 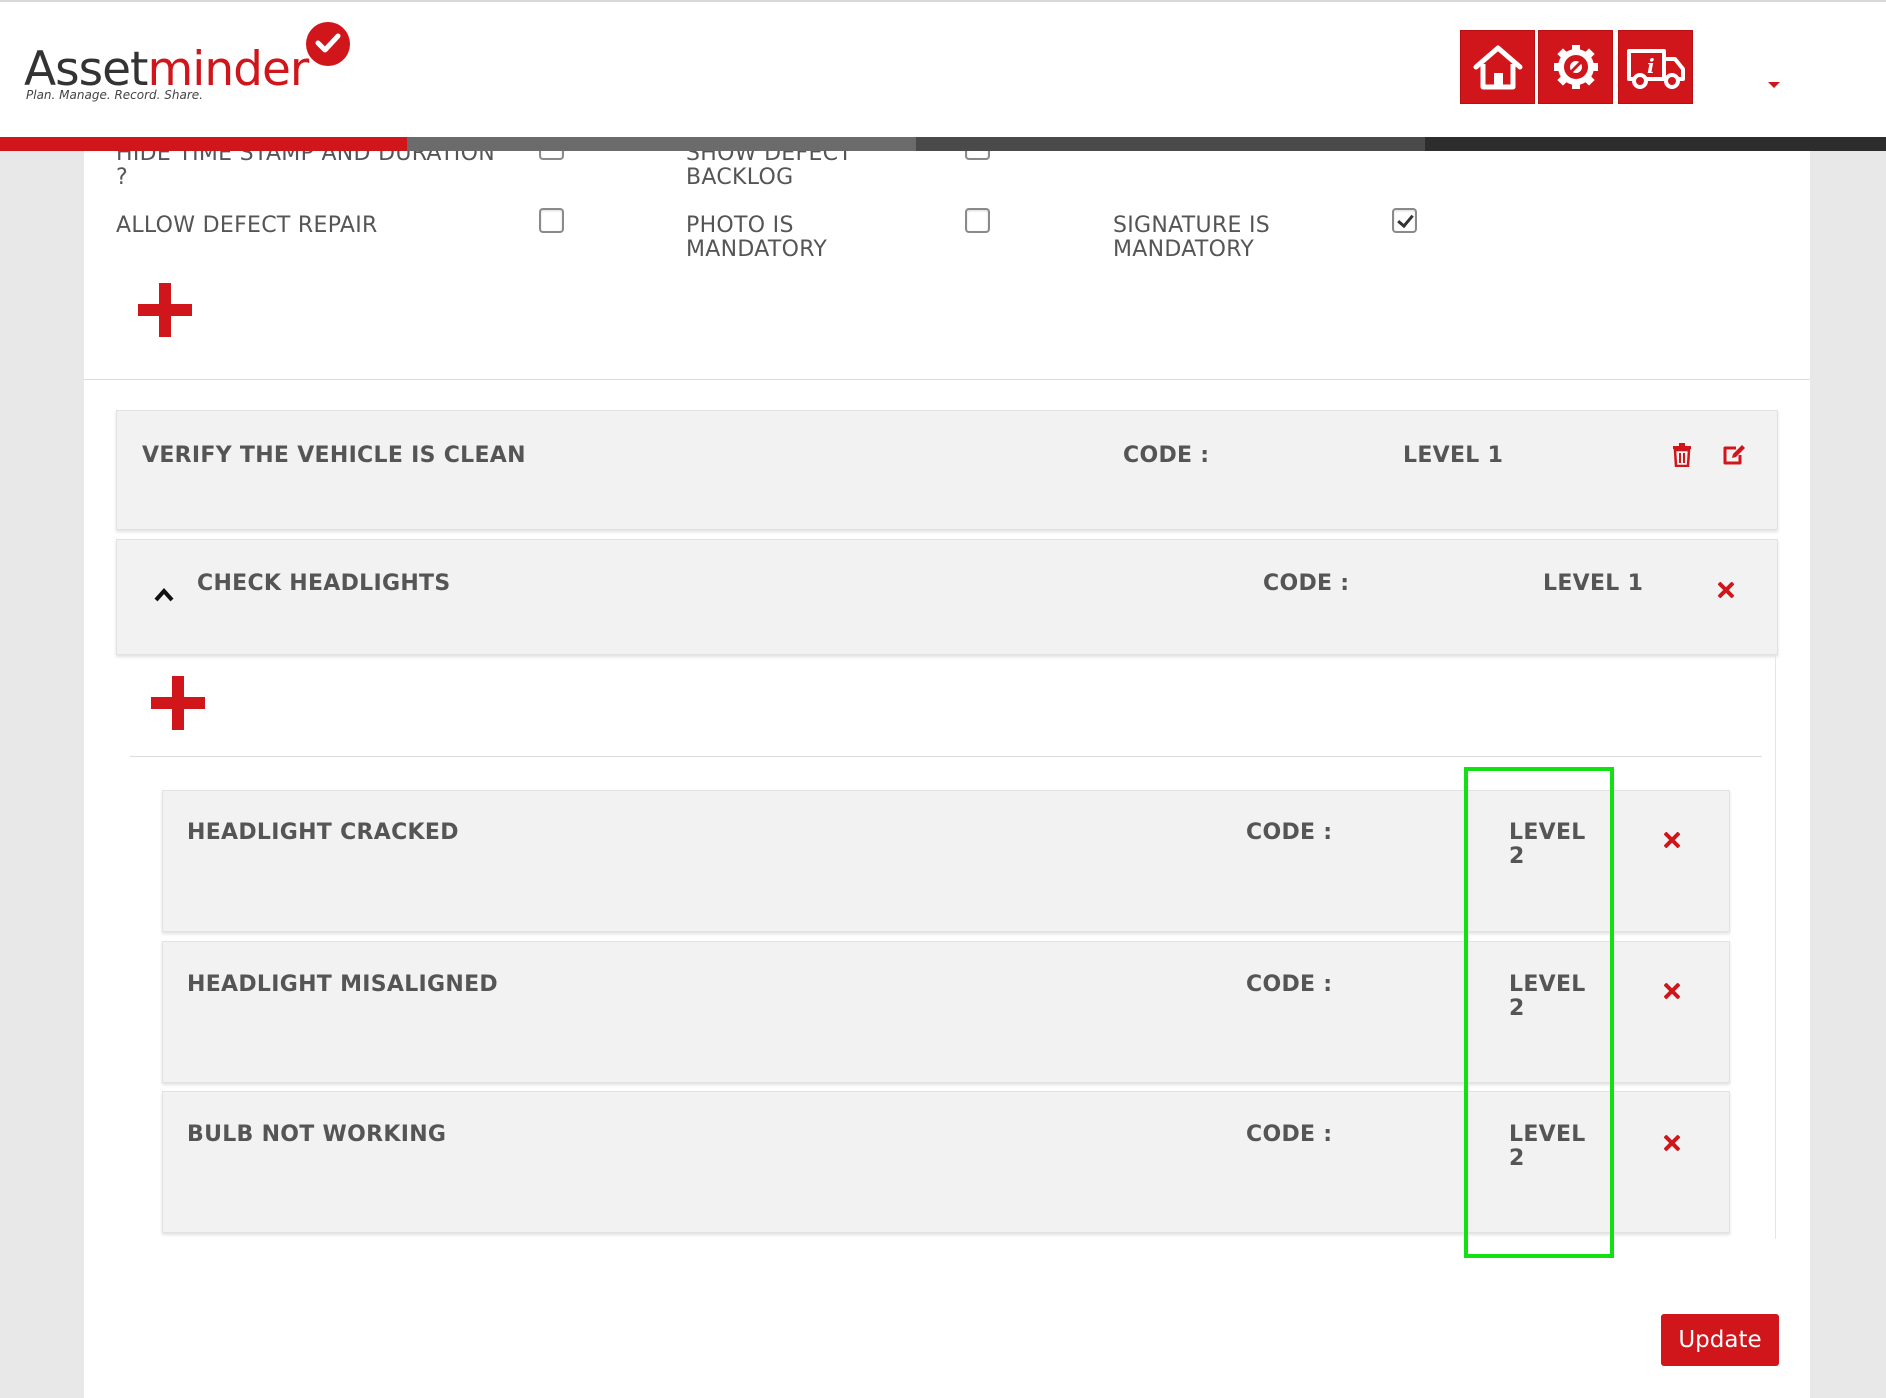 I want to click on settings-icon, so click(x=1575, y=67).